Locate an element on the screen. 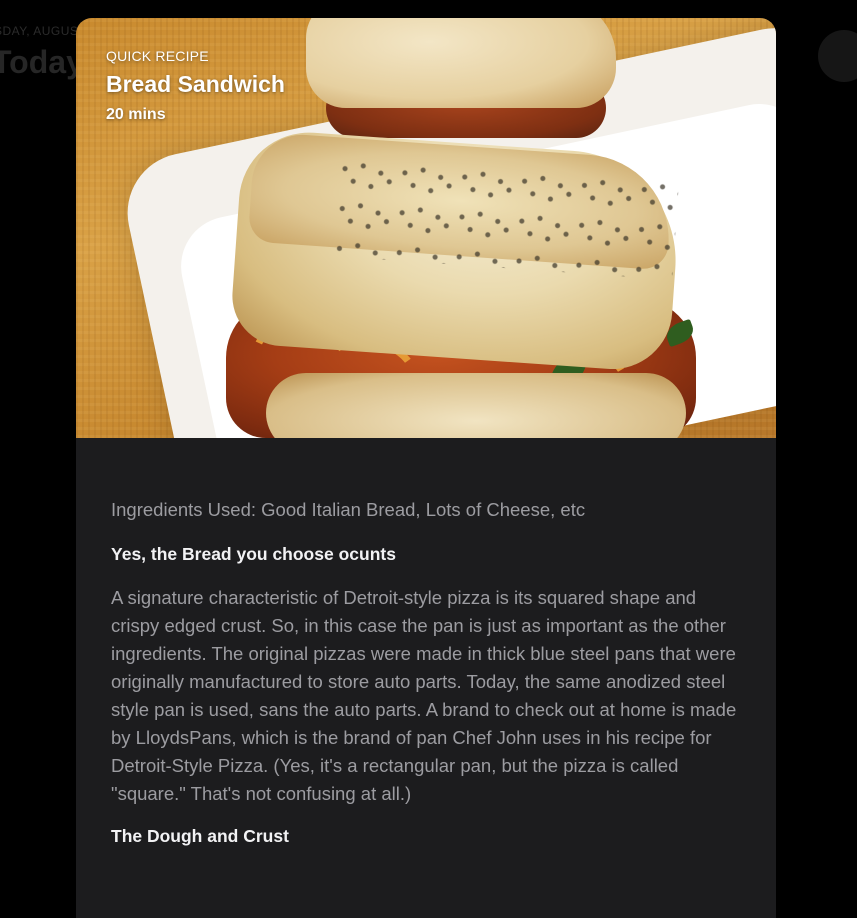  back-sandwich-shape is located at coordinates (461, 83).